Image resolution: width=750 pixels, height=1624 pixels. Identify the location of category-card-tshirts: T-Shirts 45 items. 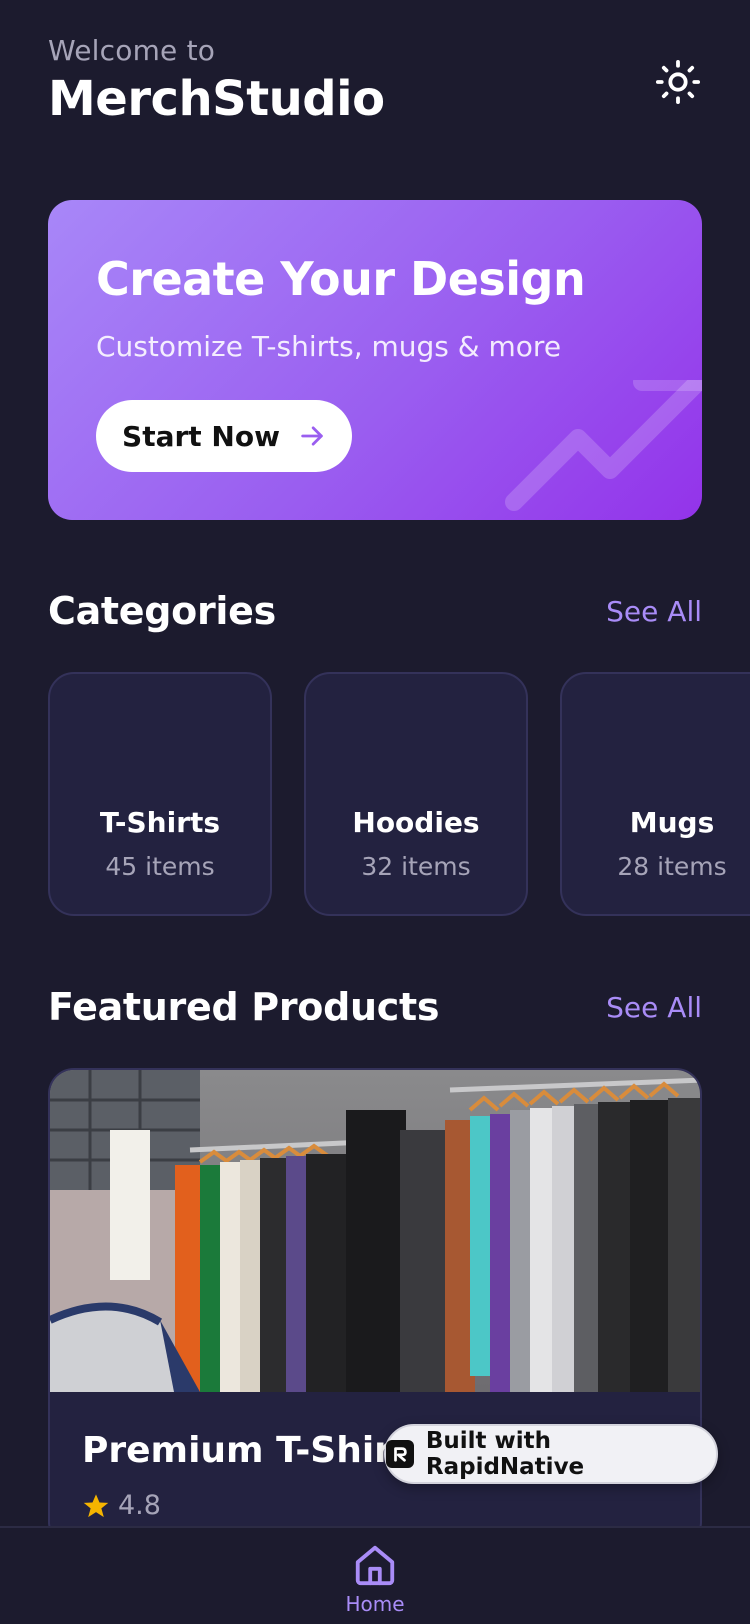
(160, 794).